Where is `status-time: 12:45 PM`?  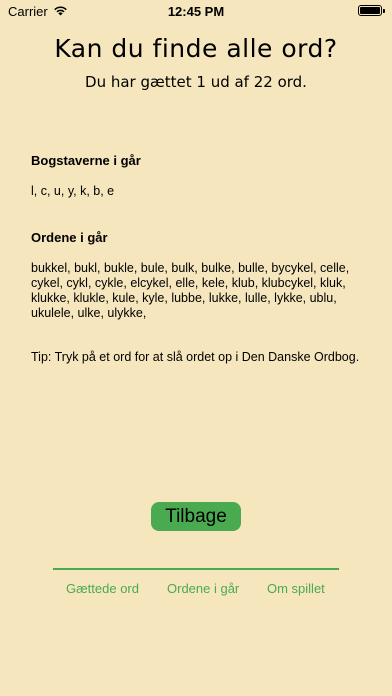
status-time: 12:45 PM is located at coordinates (196, 11).